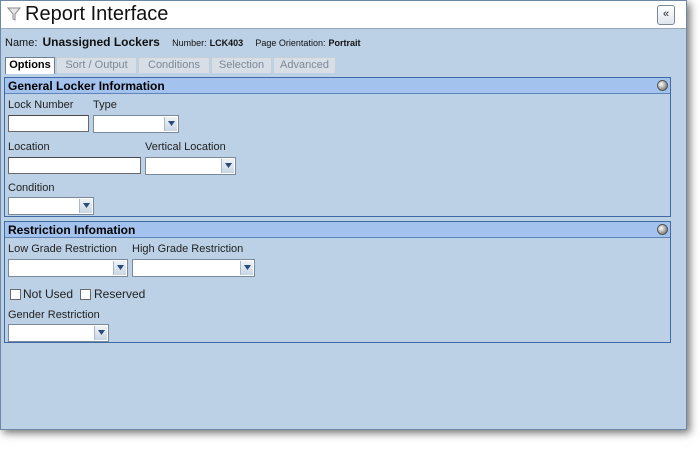 The image size is (700, 457). What do you see at coordinates (74, 165) in the screenshot?
I see `location-input` at bounding box center [74, 165].